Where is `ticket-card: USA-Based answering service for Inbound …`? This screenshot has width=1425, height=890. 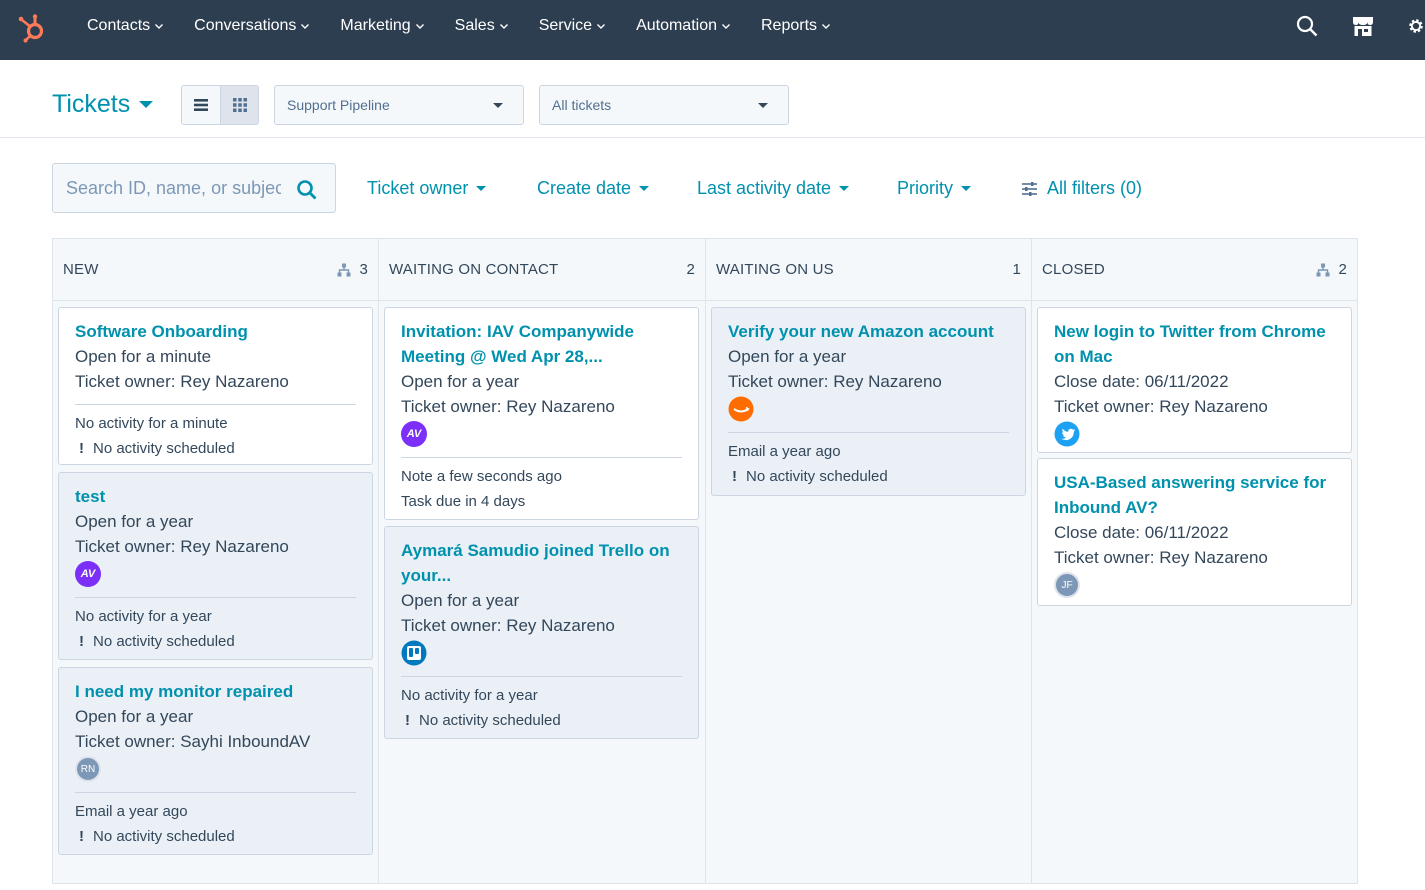 ticket-card: USA-Based answering service for Inbound … is located at coordinates (1194, 532).